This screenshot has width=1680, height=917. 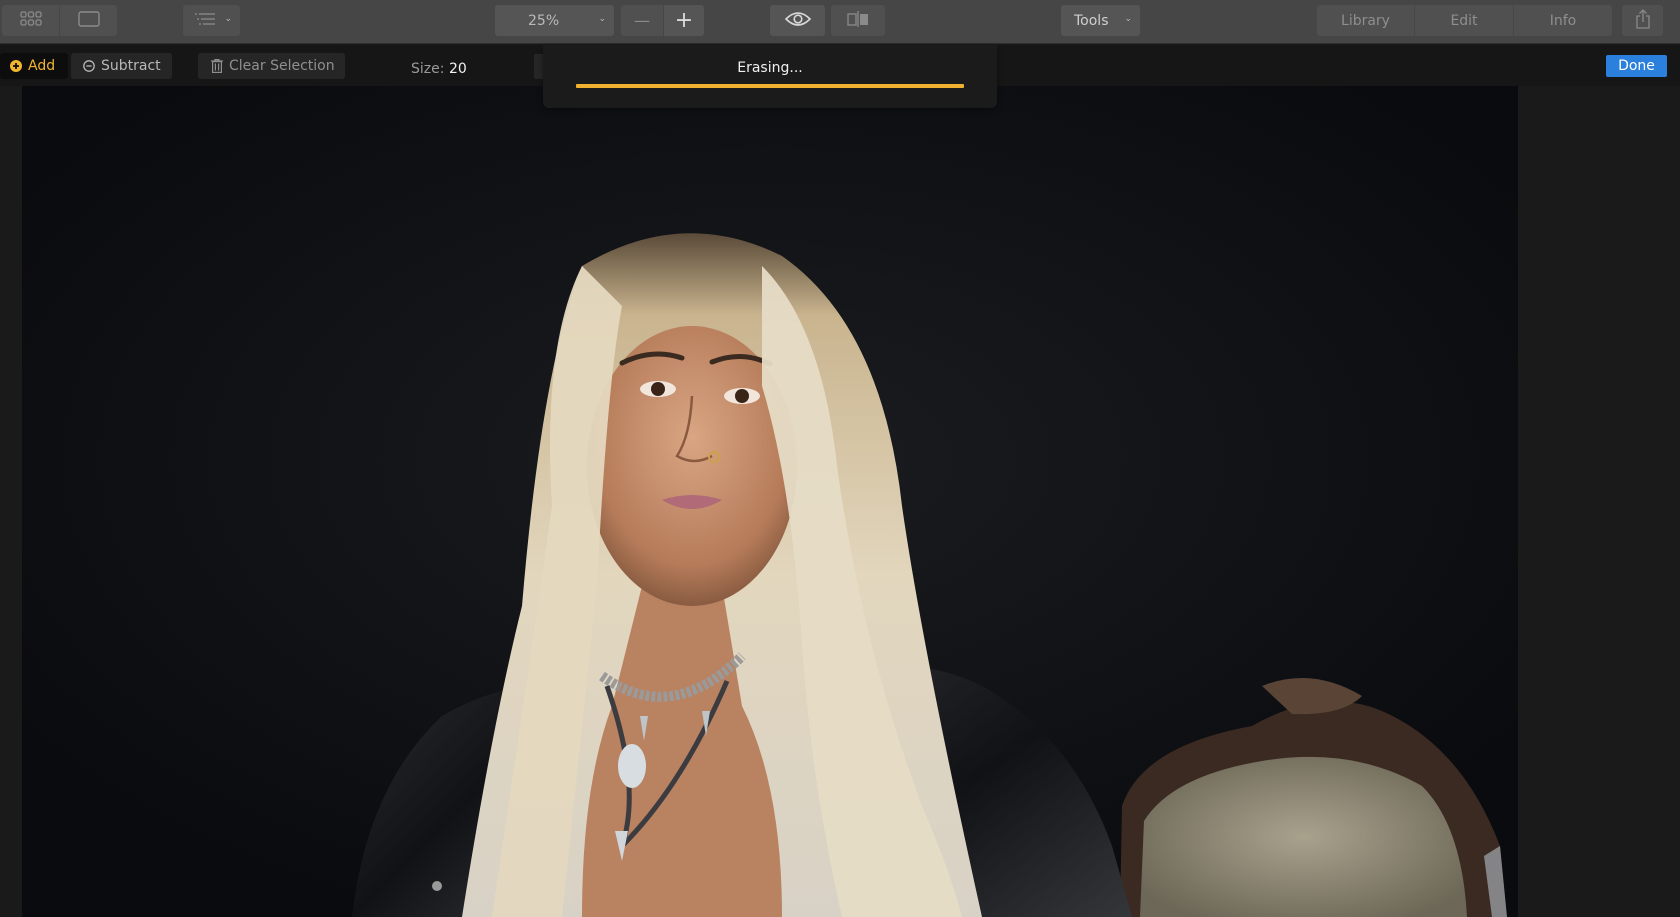 I want to click on eye-icon, so click(x=797, y=21).